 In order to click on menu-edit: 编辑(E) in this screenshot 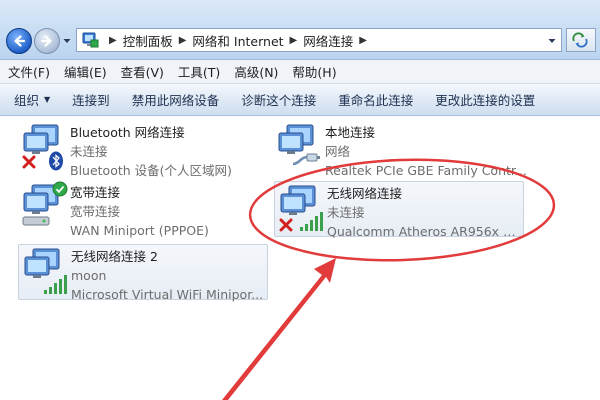, I will do `click(85, 71)`.